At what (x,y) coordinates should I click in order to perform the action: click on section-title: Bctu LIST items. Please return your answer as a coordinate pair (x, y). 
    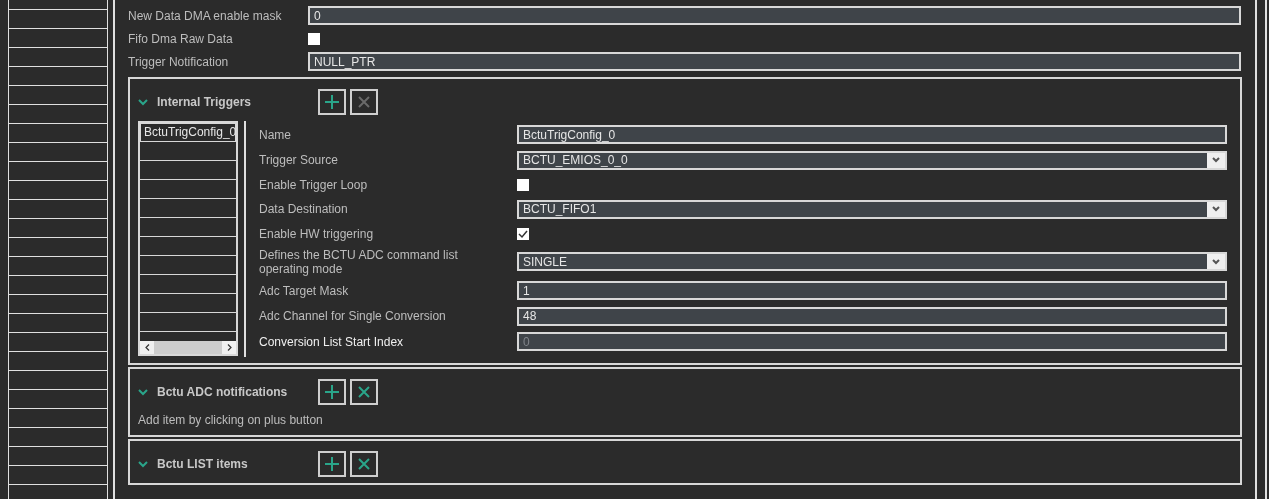
    Looking at the image, I should click on (202, 463).